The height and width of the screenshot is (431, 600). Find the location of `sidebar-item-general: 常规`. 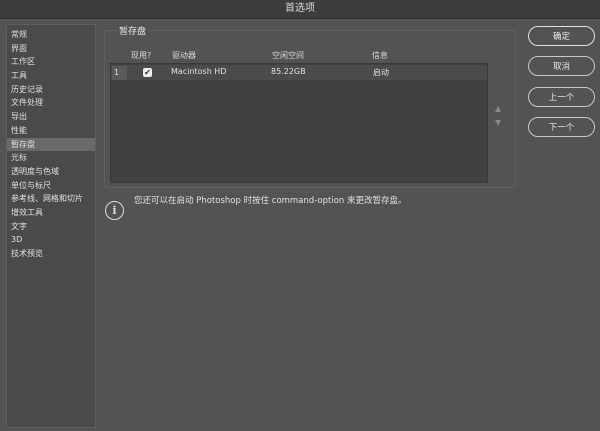

sidebar-item-general: 常规 is located at coordinates (51, 35).